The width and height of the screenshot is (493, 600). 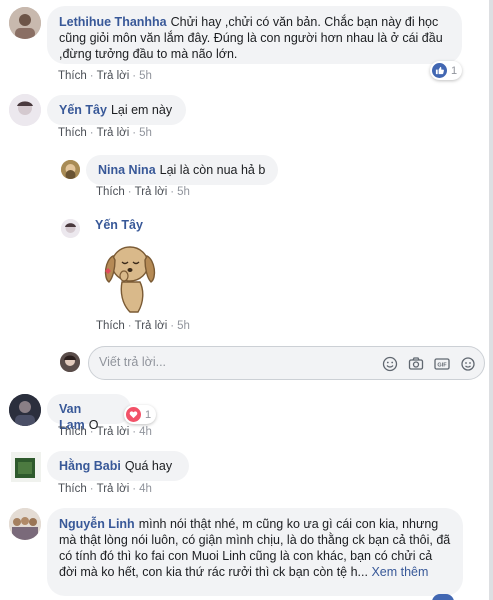 I want to click on reply-author: Yến Tây, so click(x=119, y=225).